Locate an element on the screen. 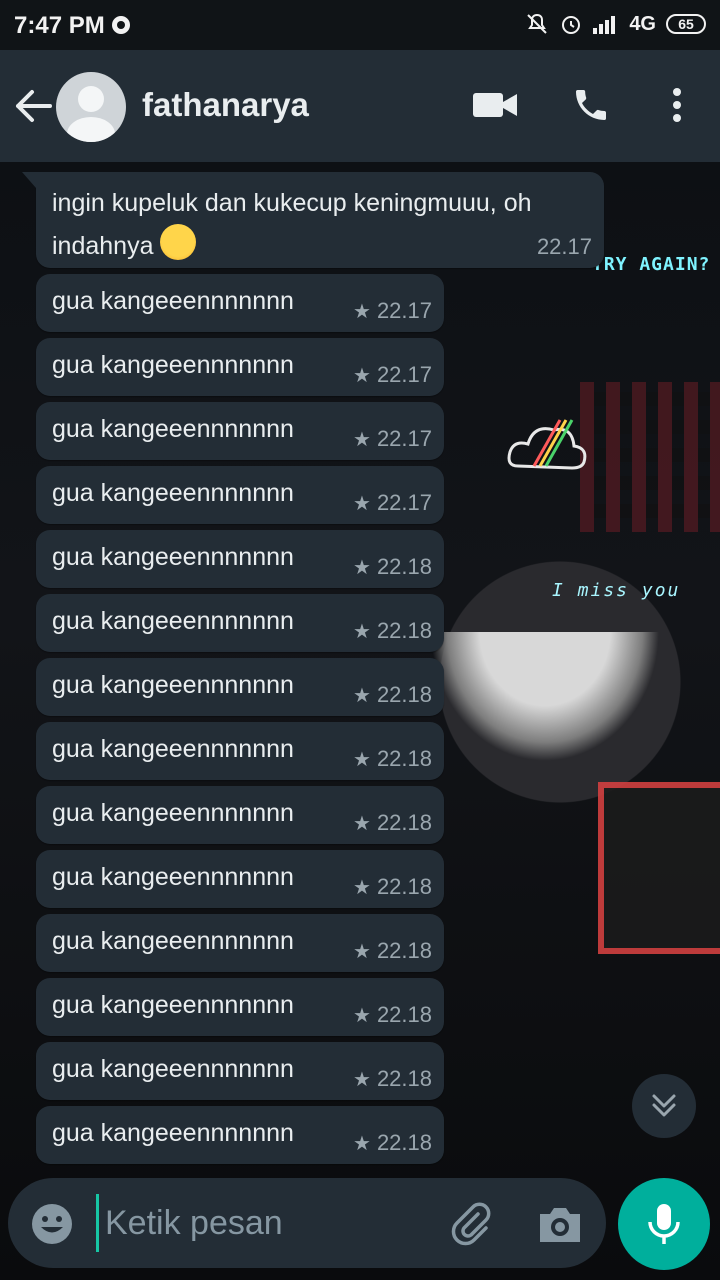 Image resolution: width=720 pixels, height=1280 pixels. contact-name: fathanarya is located at coordinates (225, 105).